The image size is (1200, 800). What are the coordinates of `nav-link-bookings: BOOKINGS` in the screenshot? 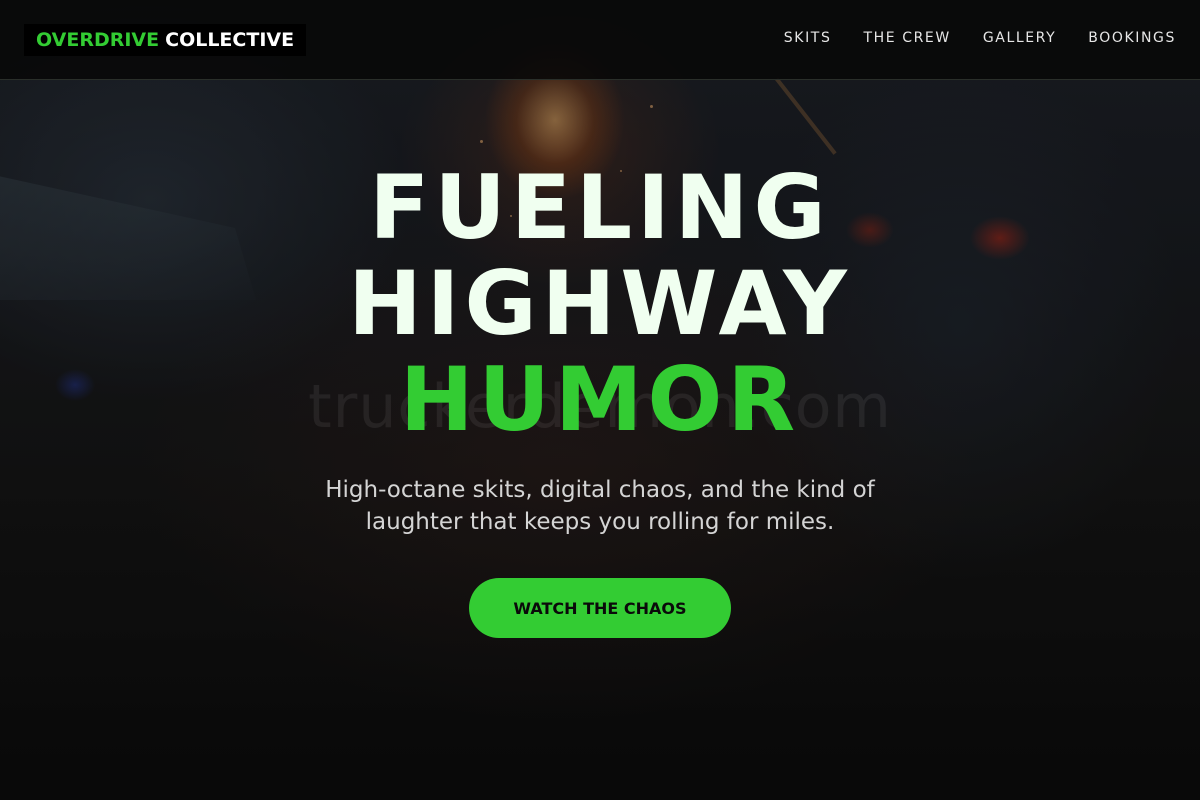 It's located at (1132, 38).